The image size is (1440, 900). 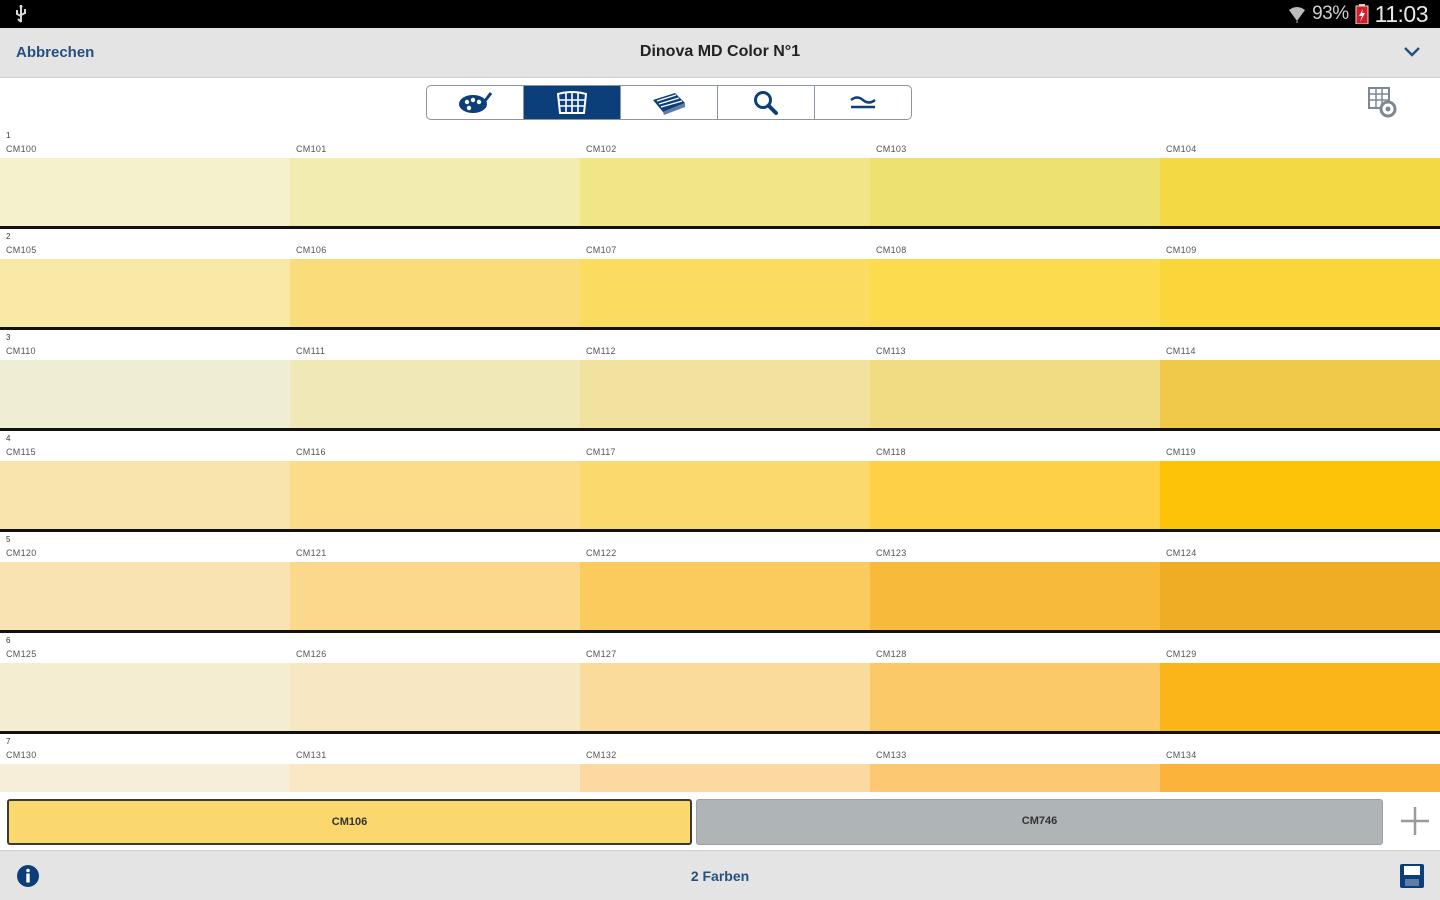 I want to click on tab-color-grid, so click(x=572, y=102).